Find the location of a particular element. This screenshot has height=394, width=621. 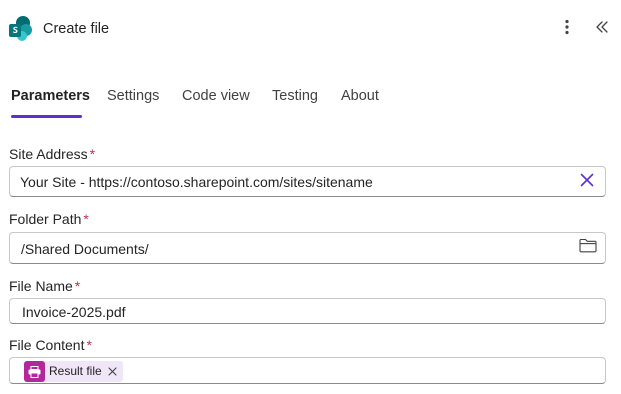

more-vertical-icon is located at coordinates (567, 29).